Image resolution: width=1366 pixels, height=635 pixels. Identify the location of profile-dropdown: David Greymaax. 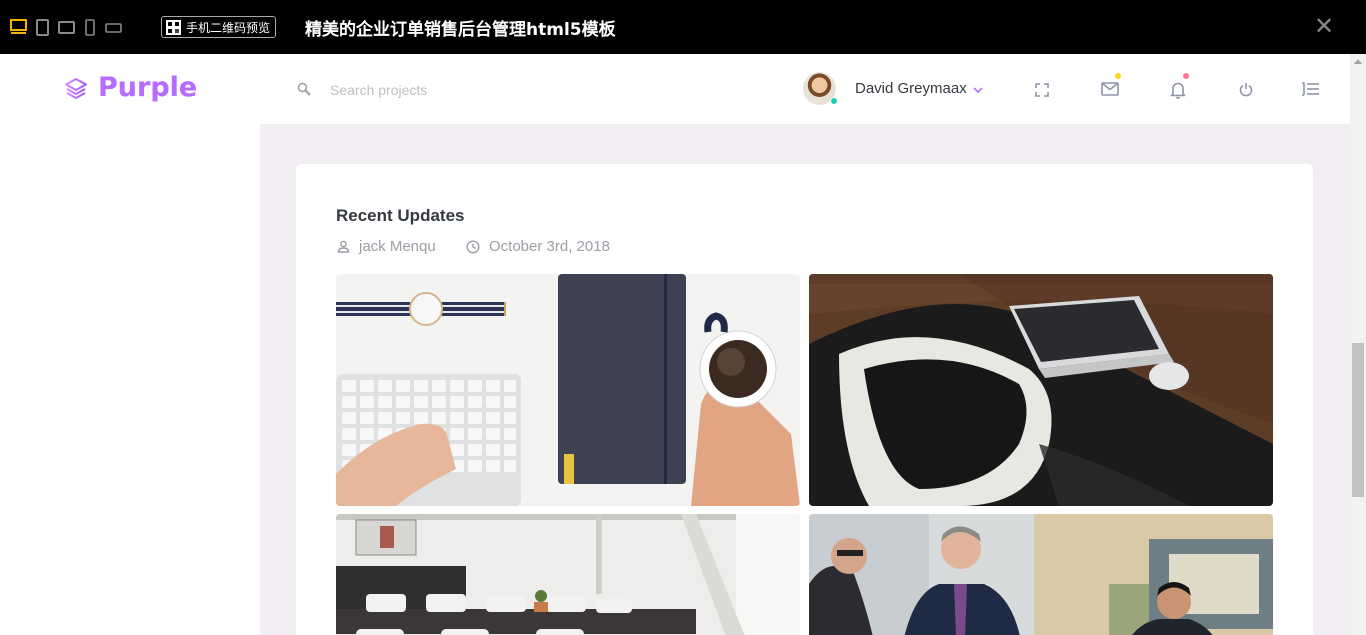
(893, 88).